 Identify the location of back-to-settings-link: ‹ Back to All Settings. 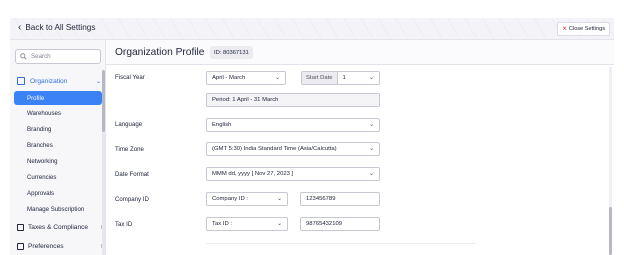
(57, 27).